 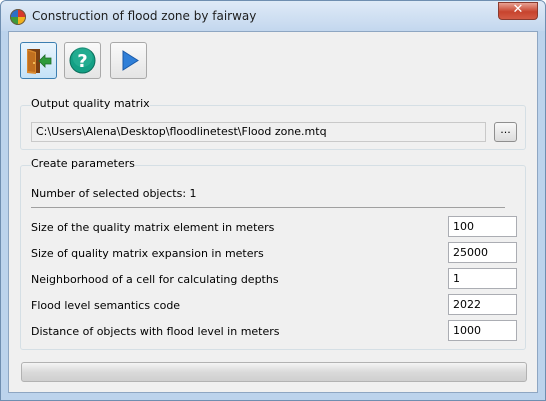 I want to click on run-button, so click(x=128, y=60).